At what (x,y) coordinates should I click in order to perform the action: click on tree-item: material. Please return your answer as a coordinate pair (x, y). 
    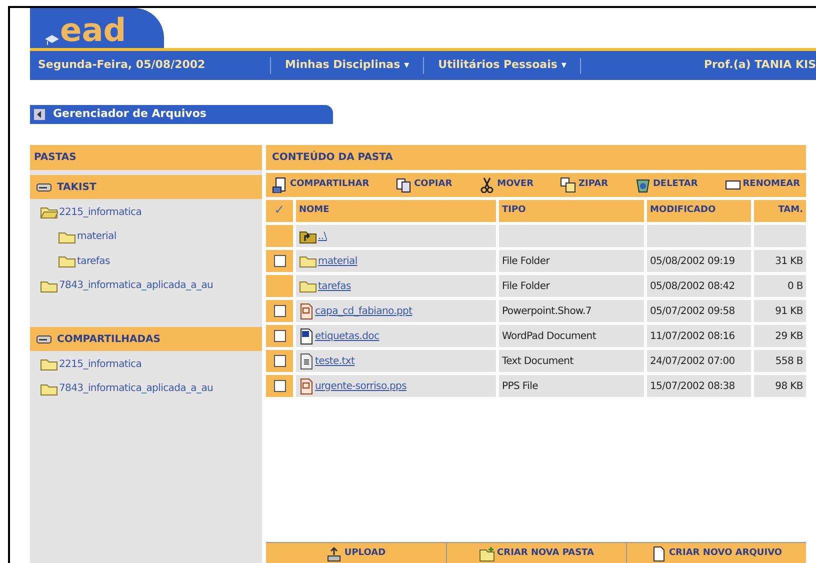
    Looking at the image, I should click on (146, 236).